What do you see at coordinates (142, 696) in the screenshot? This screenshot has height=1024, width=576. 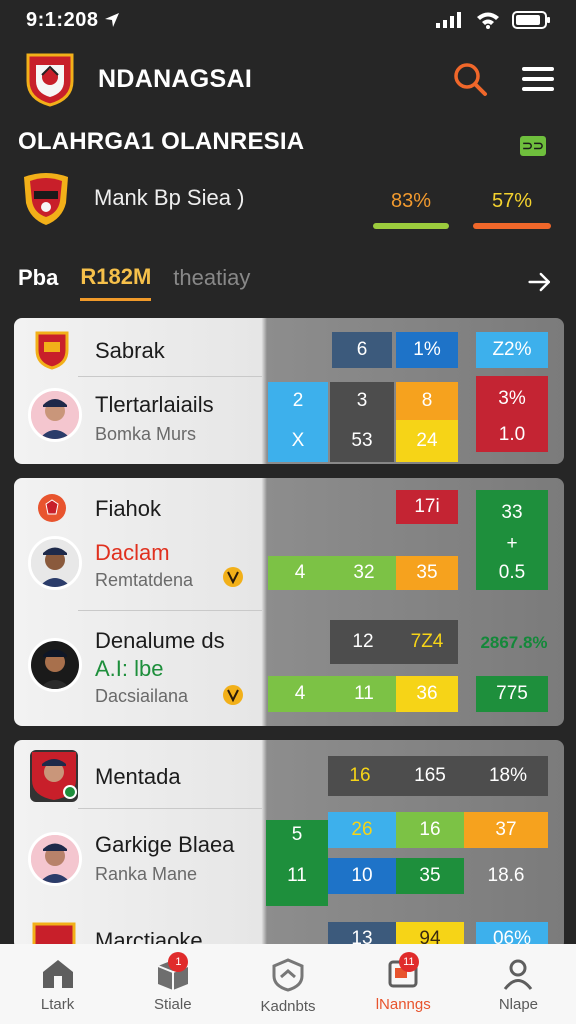 I see `player-subtitle: Dacsiailana` at bounding box center [142, 696].